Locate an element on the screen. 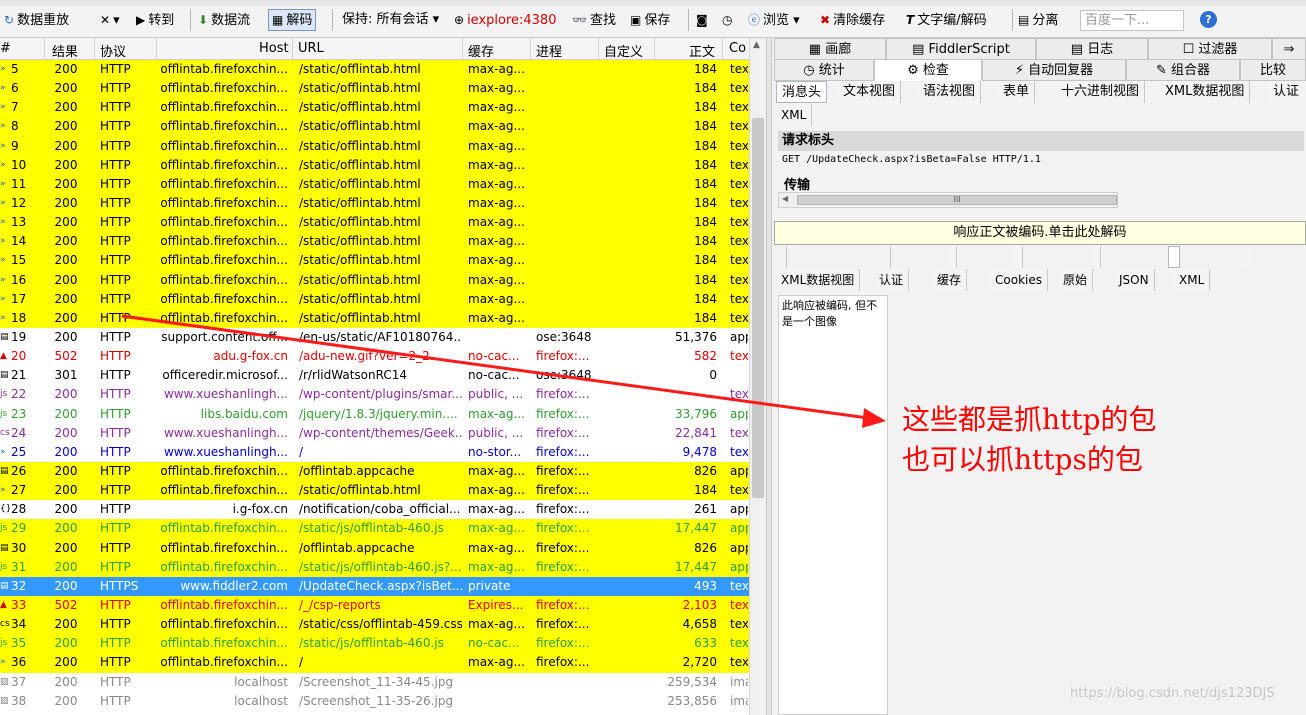 The height and width of the screenshot is (715, 1306). decode-response-bar: 响应正文被编码.单击此处解码 is located at coordinates (1040, 233).